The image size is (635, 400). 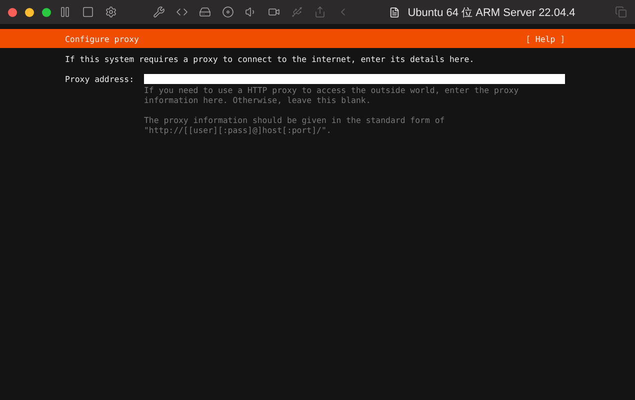 I want to click on share-icon, so click(x=320, y=12).